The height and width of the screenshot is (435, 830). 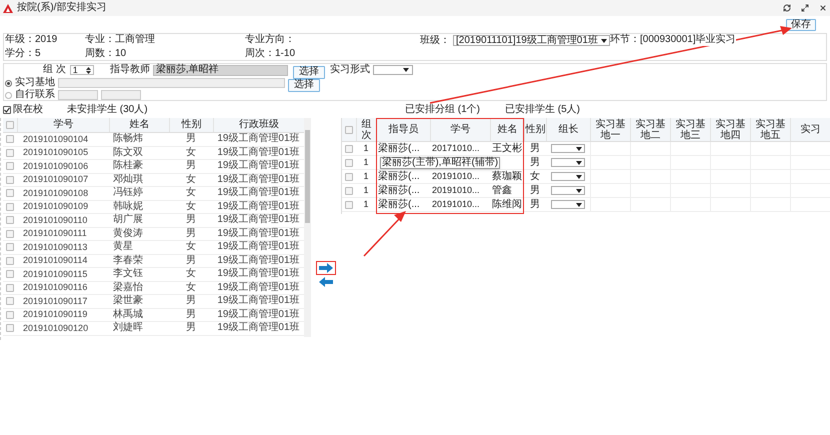 What do you see at coordinates (128, 166) in the screenshot?
I see `table-cell-text: 陈桂豪` at bounding box center [128, 166].